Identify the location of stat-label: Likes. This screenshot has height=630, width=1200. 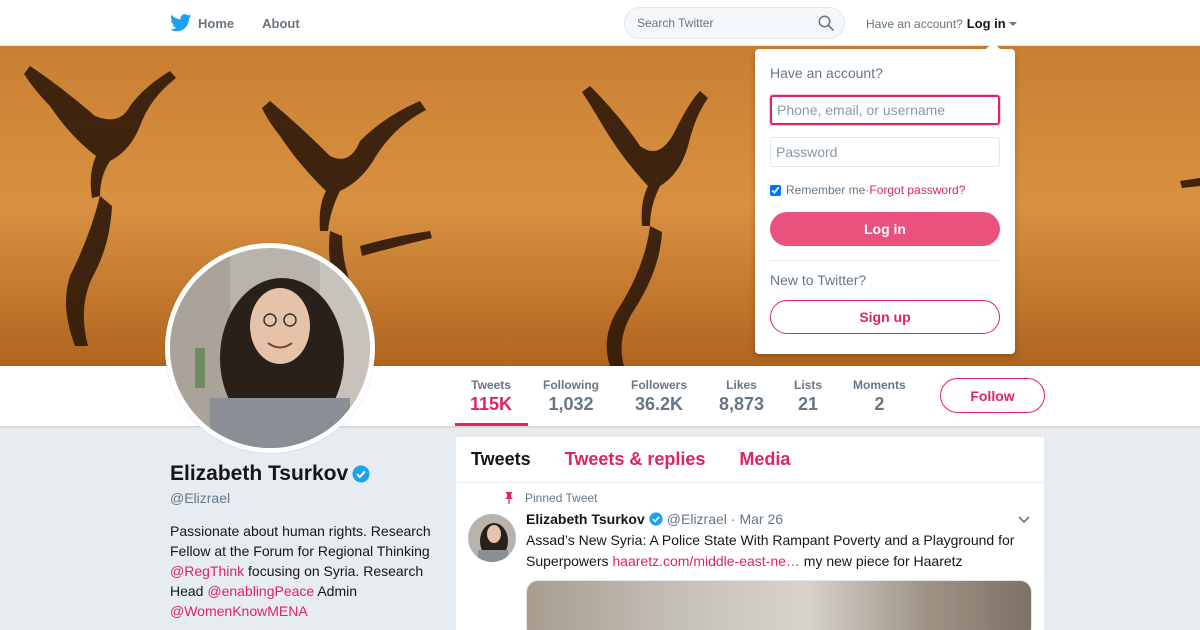
(741, 385).